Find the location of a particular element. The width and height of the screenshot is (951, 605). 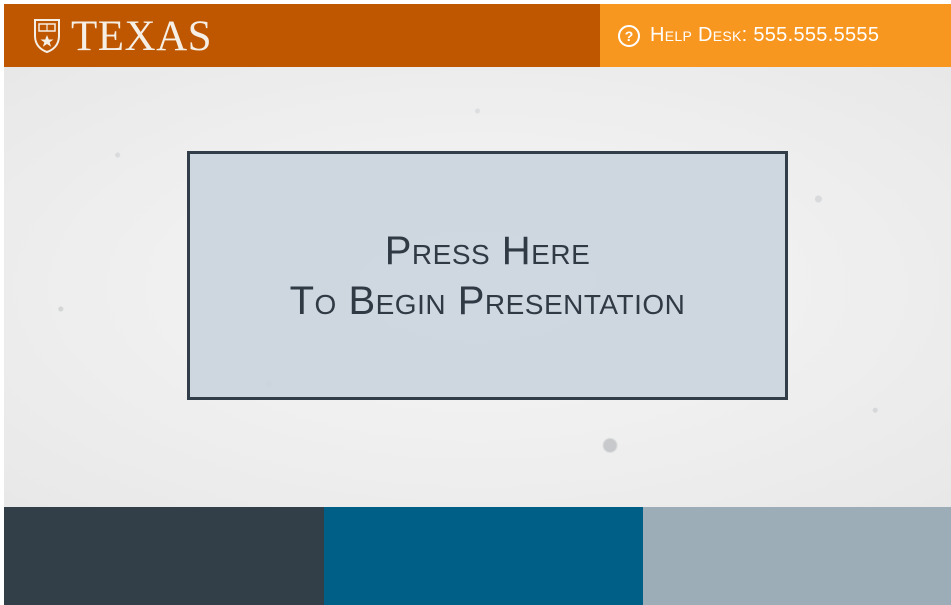

header: TEXAS ? Help Desk: 555.555.5555 is located at coordinates (477, 35).